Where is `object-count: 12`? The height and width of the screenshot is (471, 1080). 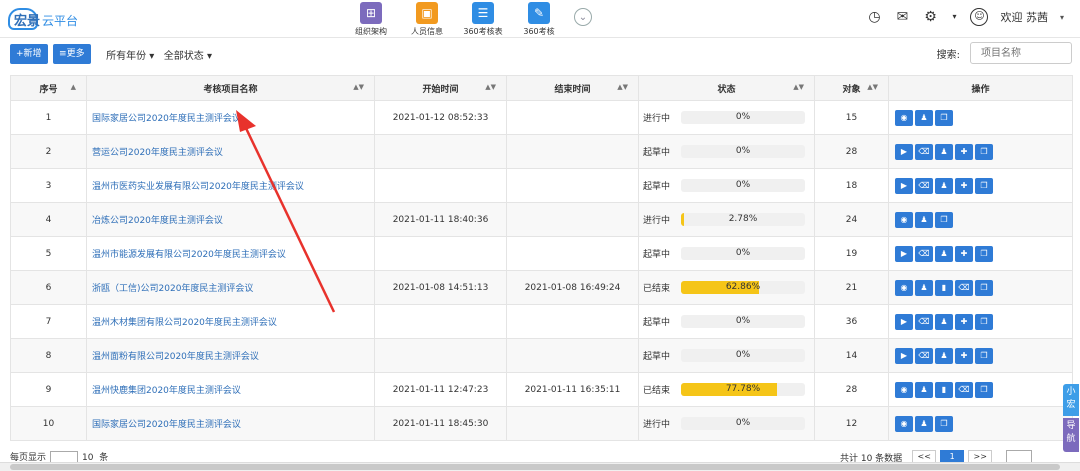
object-count: 12 is located at coordinates (851, 423).